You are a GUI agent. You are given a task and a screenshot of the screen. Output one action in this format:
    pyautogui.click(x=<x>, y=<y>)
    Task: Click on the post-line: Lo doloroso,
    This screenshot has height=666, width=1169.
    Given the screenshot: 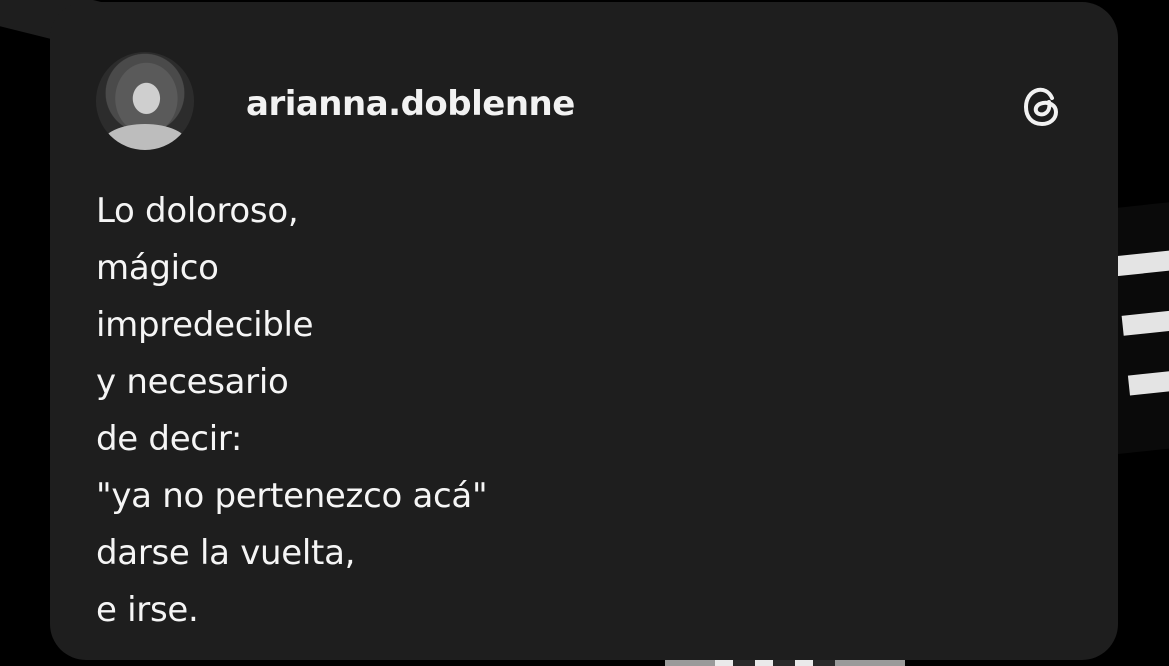 What is the action you would take?
    pyautogui.click(x=197, y=211)
    